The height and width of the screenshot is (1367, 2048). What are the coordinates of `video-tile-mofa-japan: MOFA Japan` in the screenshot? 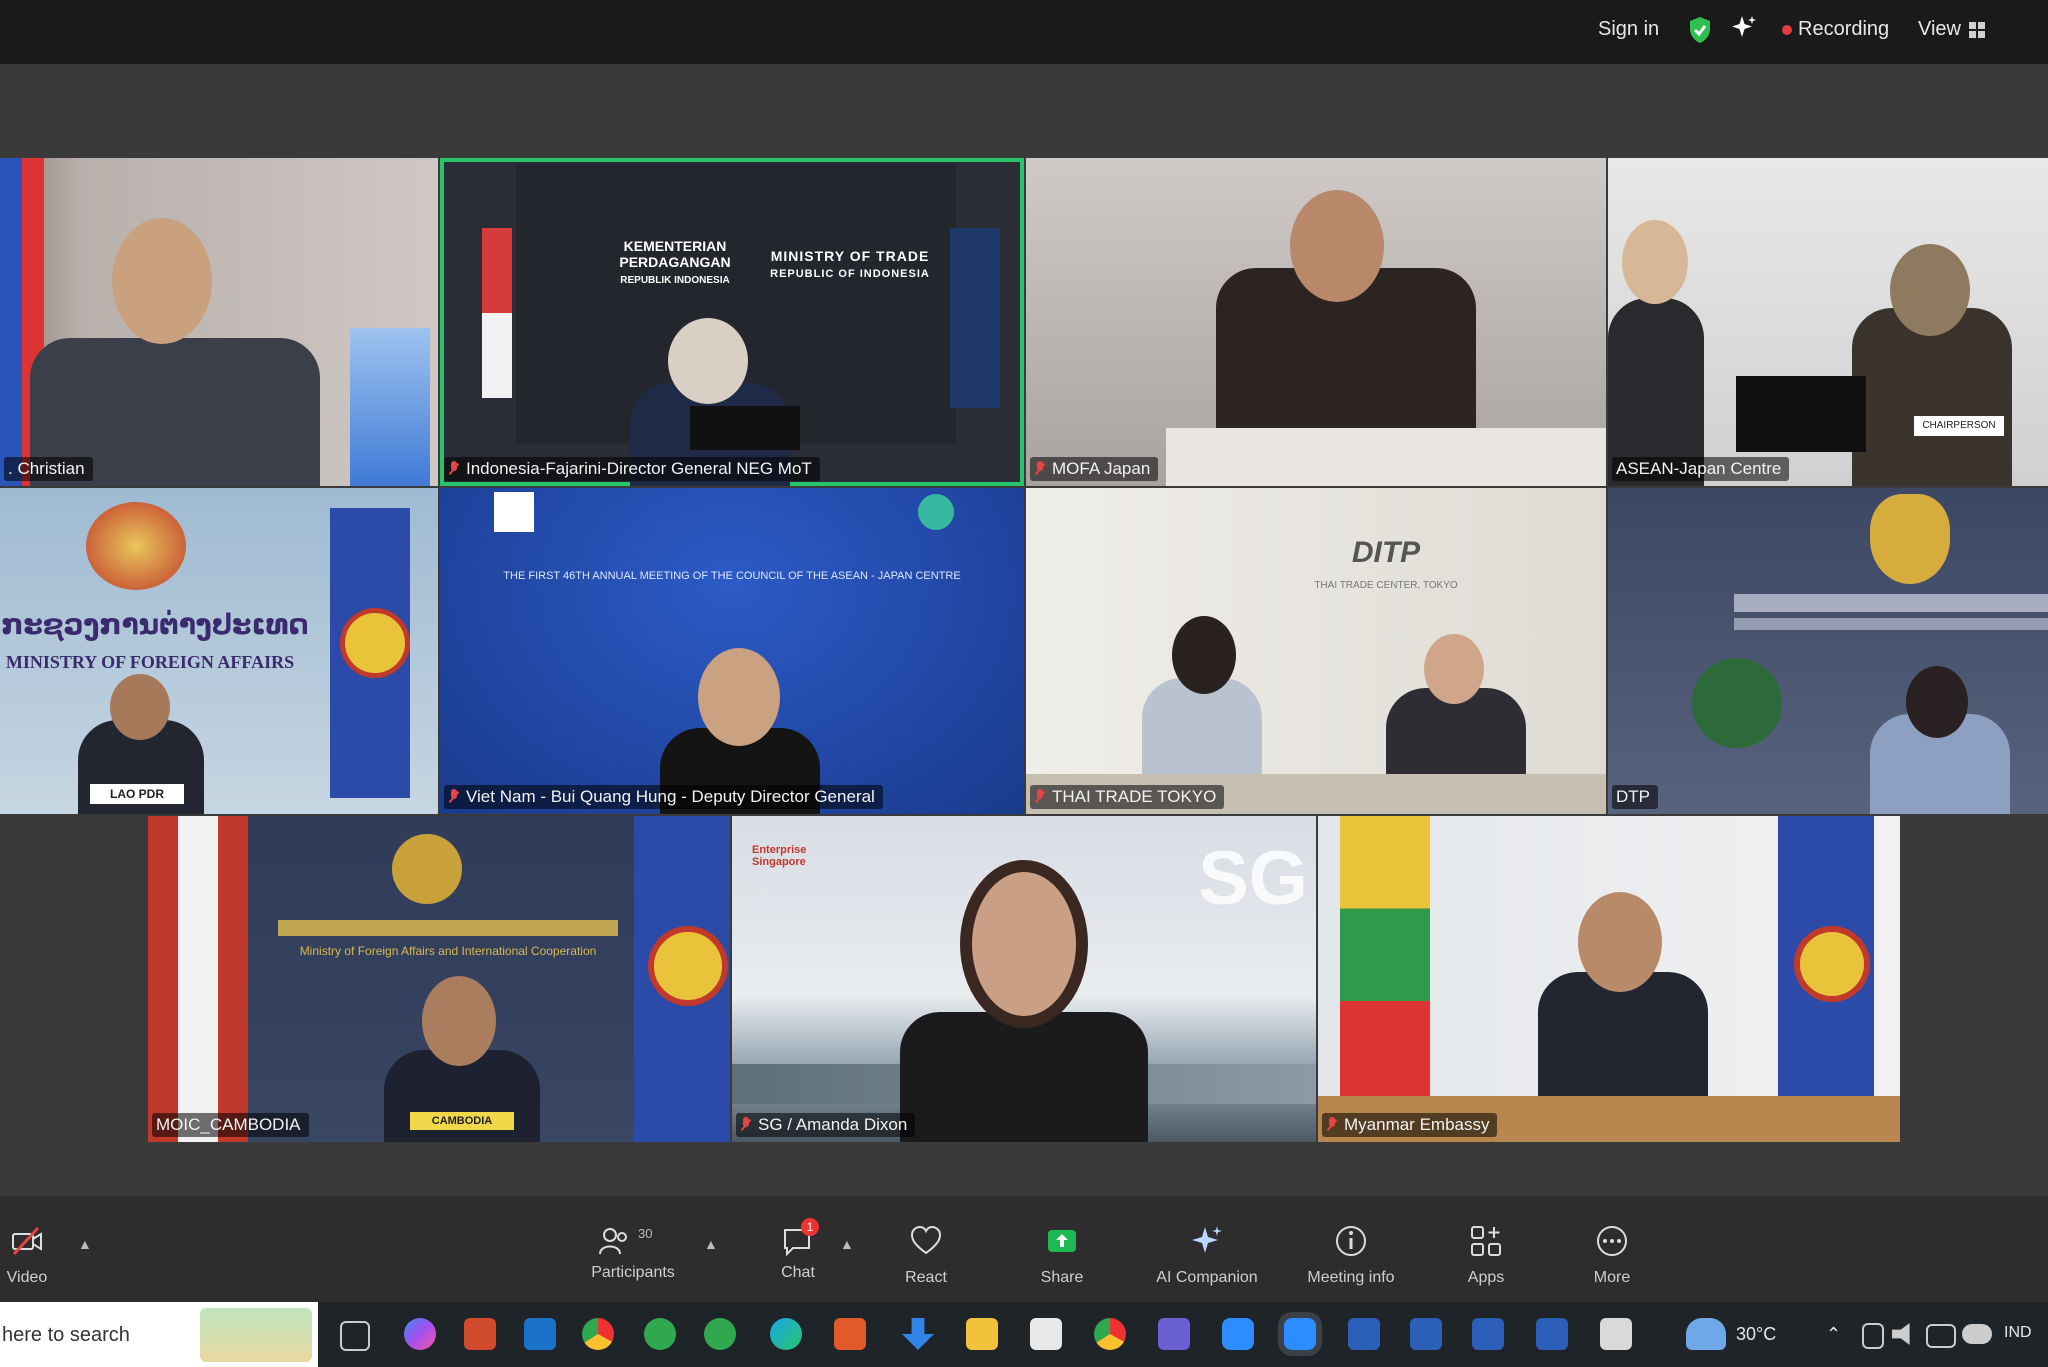 It's located at (1316, 322).